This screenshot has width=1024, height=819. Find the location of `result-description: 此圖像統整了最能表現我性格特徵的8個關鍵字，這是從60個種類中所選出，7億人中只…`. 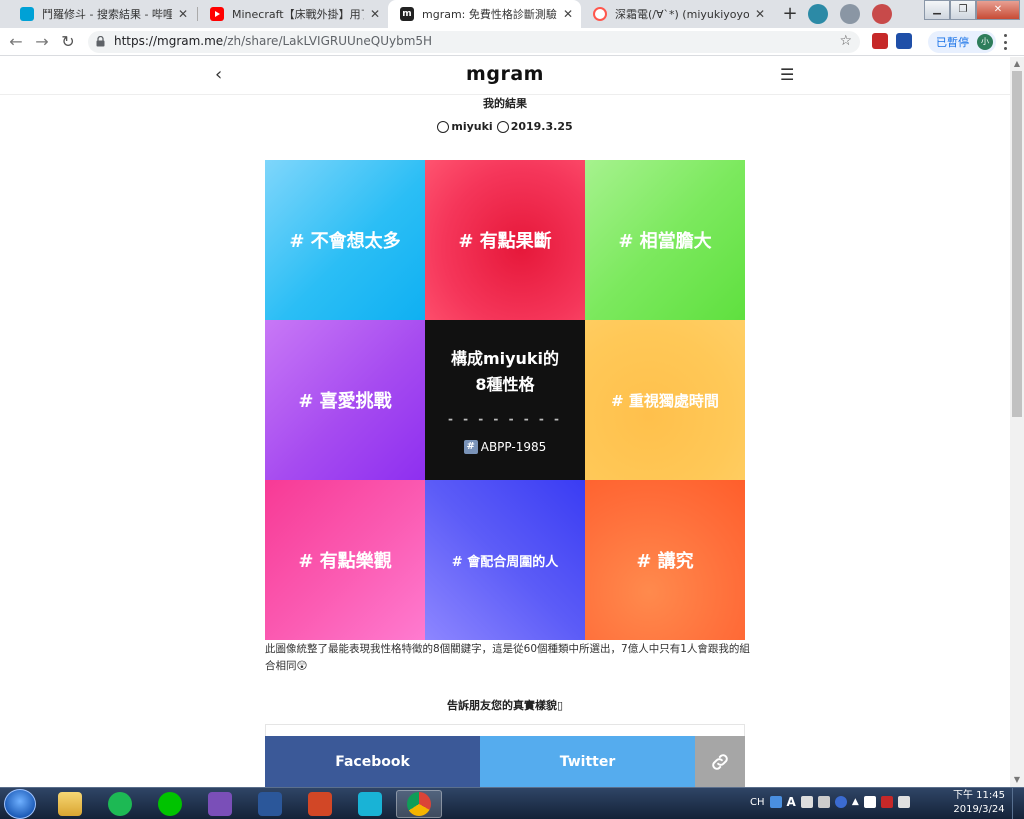

result-description: 此圖像統整了最能表現我性格特徵的8個關鍵字，這是從60個種類中所選出，7億人中只… is located at coordinates (507, 657).